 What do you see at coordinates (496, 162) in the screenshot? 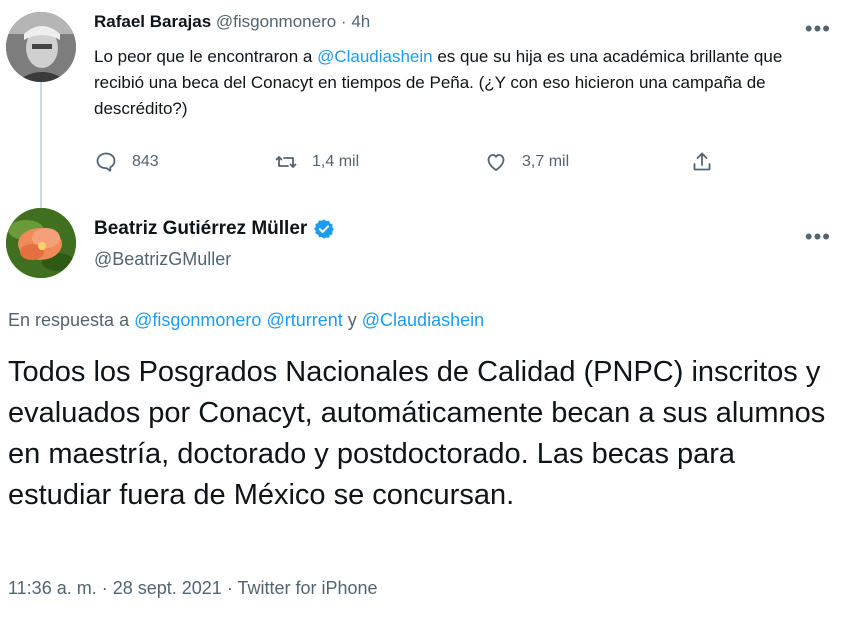
I see `heart-icon` at bounding box center [496, 162].